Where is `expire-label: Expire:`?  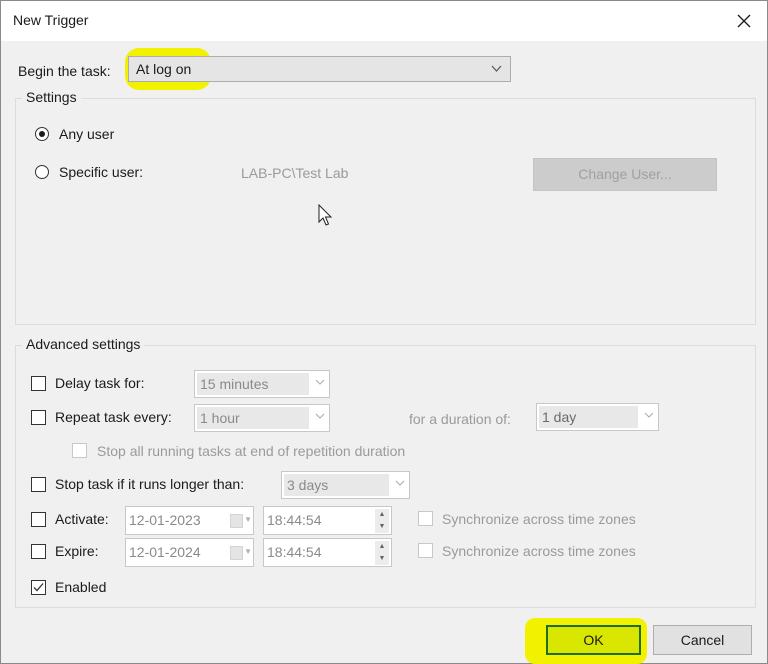 expire-label: Expire: is located at coordinates (77, 551).